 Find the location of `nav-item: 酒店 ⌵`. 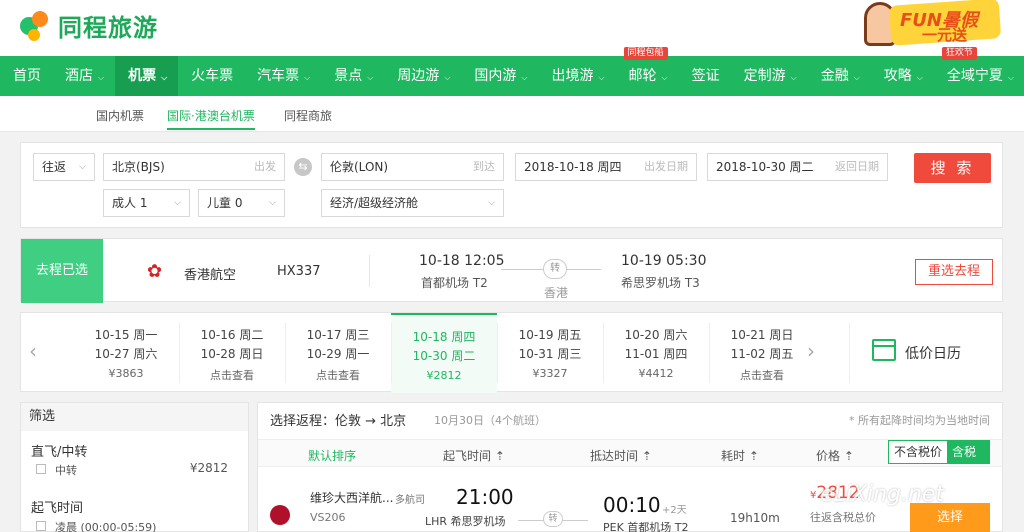

nav-item: 酒店 ⌵ is located at coordinates (83, 76).